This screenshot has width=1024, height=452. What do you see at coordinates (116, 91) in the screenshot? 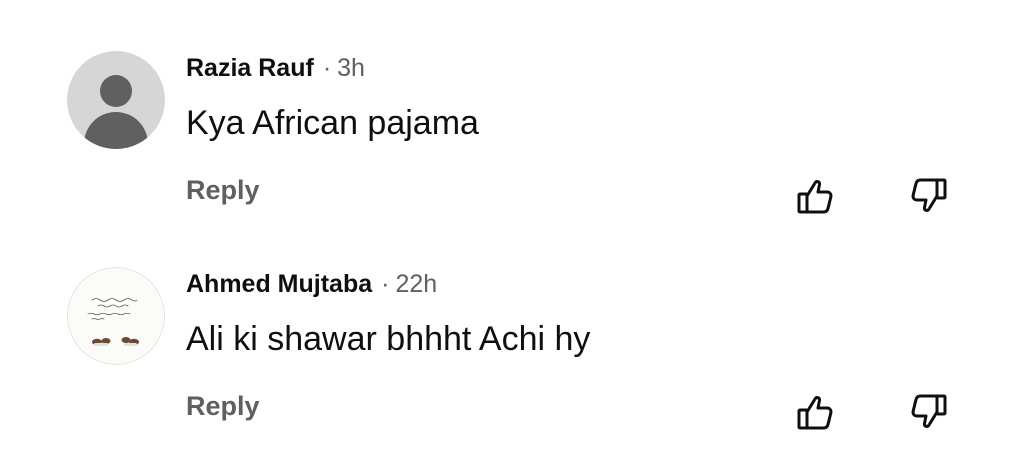
I see `avatar-head-shape` at bounding box center [116, 91].